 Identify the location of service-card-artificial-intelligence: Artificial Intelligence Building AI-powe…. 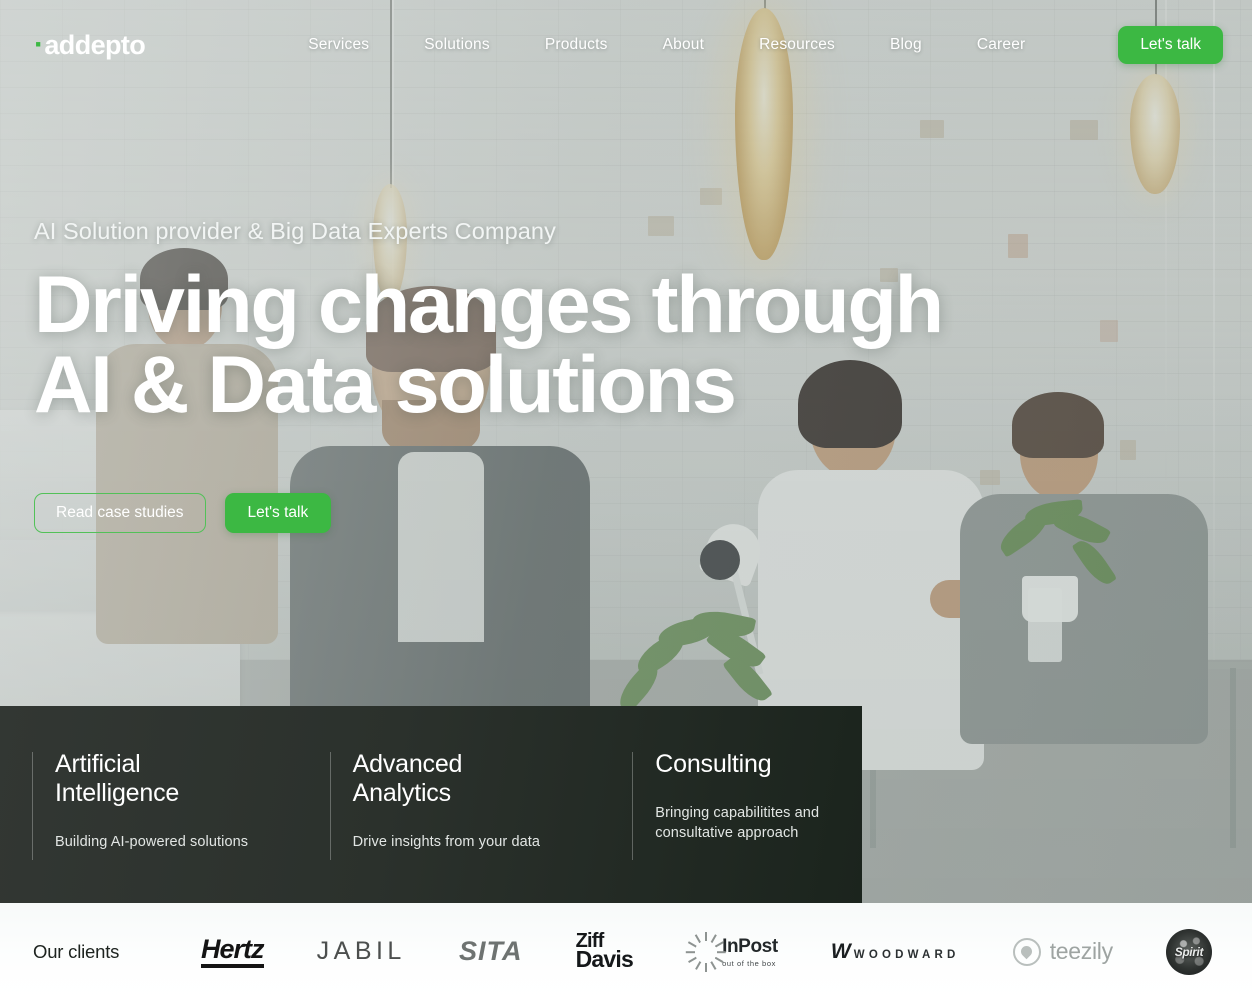
(165, 806).